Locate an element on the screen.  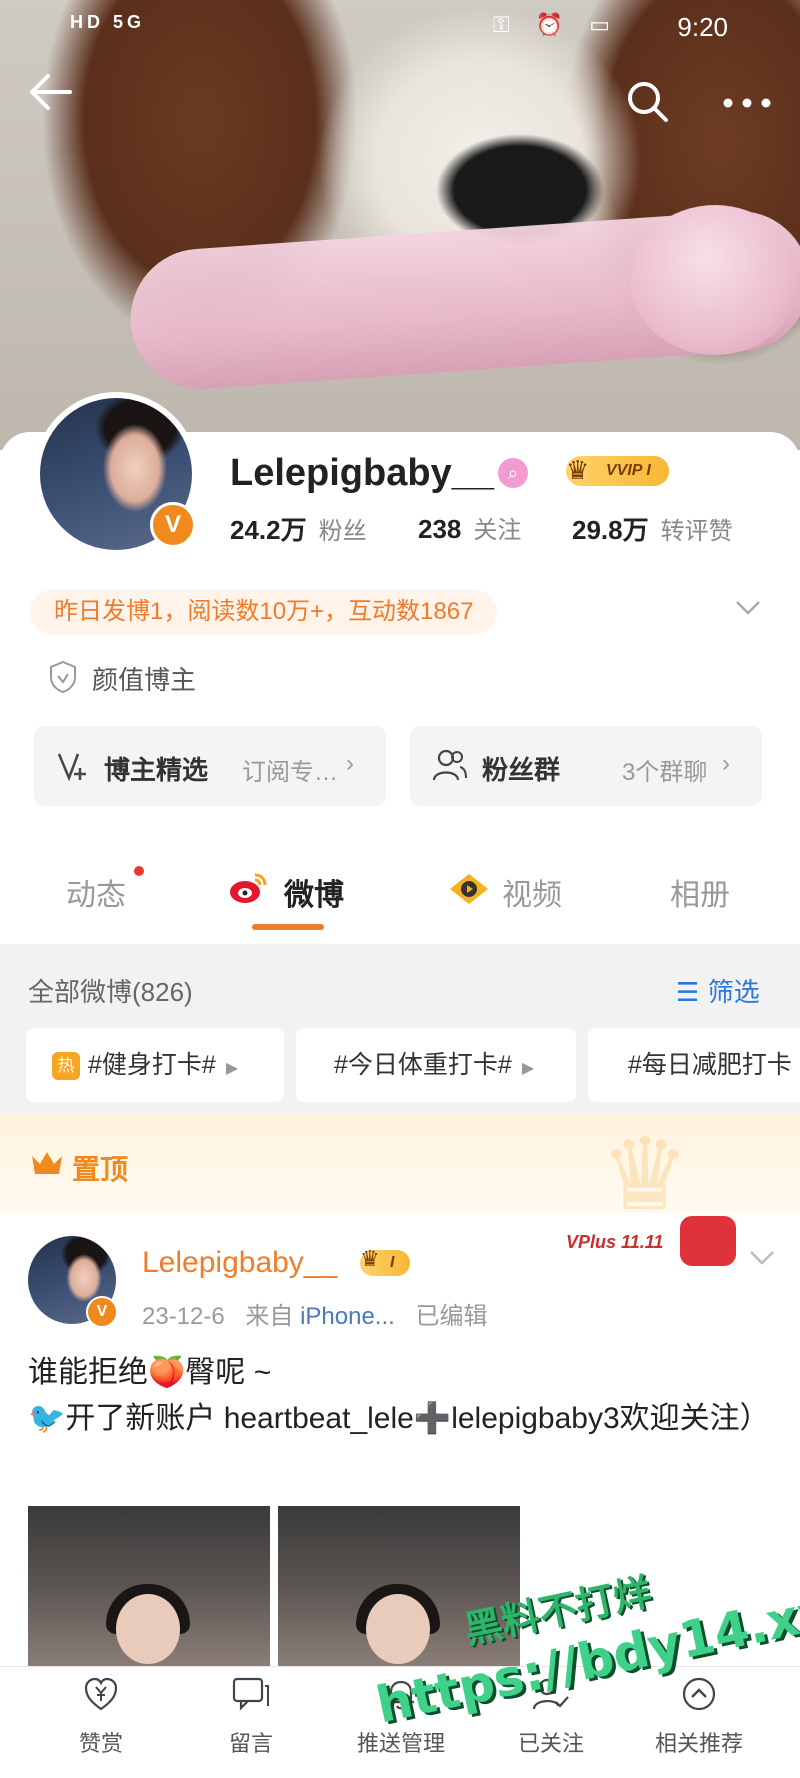
back-arrow-icon is located at coordinates (49, 96).